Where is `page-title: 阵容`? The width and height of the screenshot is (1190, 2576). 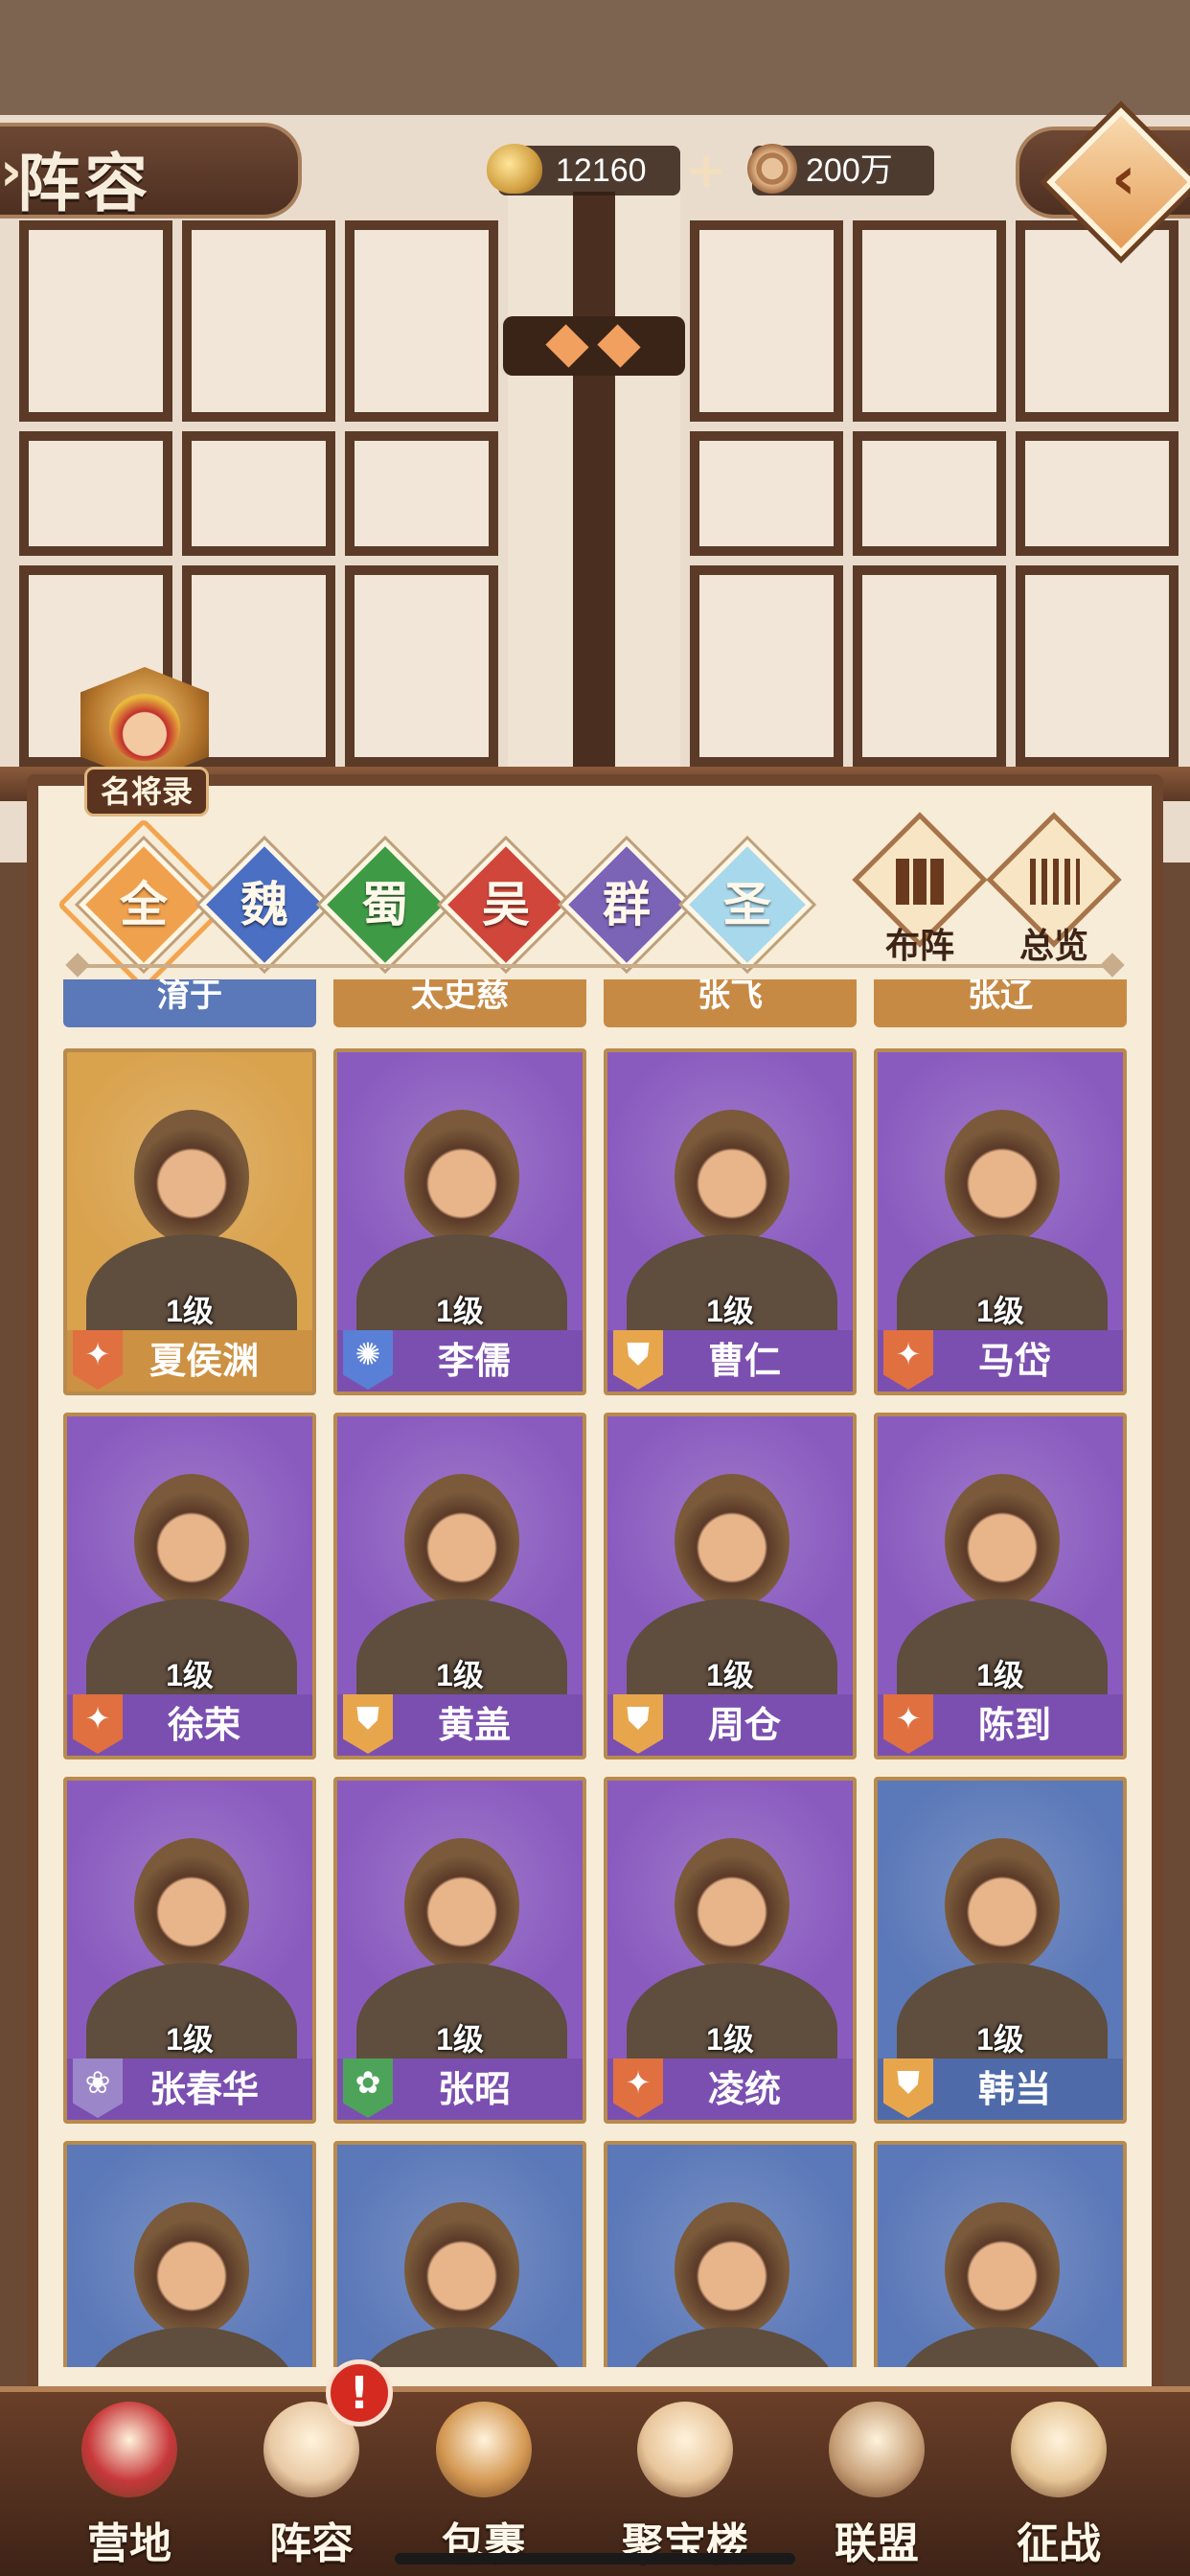
page-title: 阵容 is located at coordinates (84, 183).